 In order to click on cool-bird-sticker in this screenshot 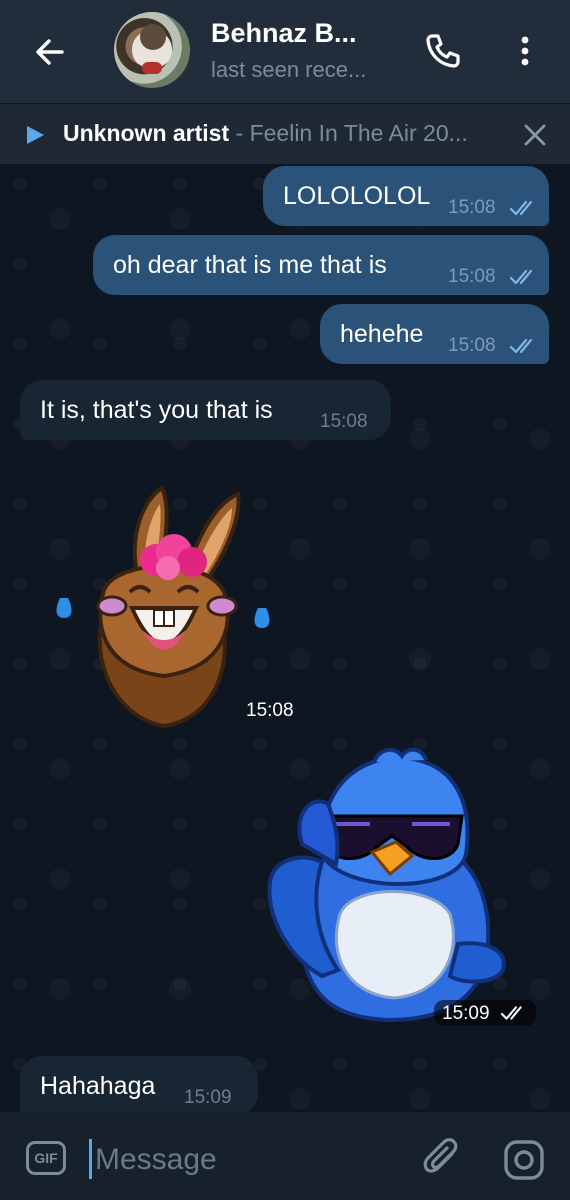, I will do `click(392, 884)`.